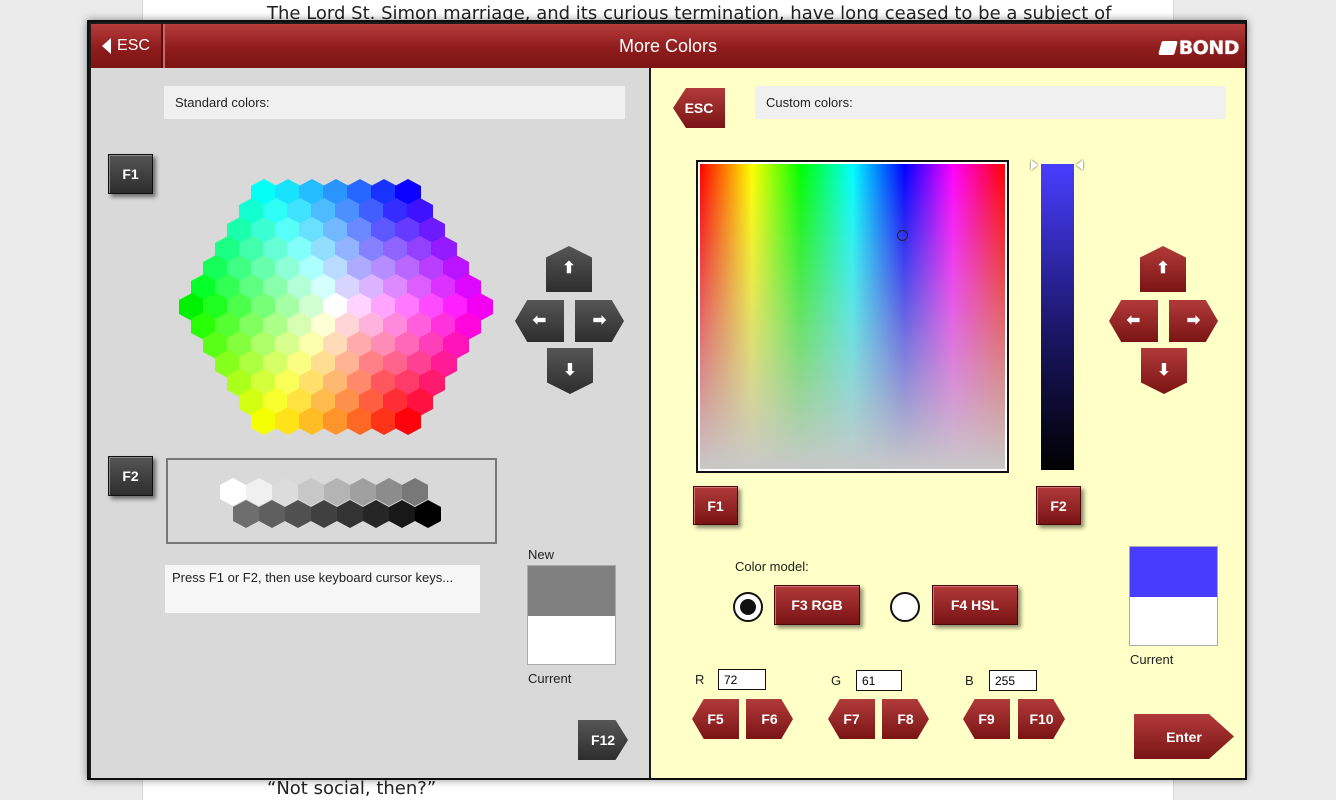  Describe the element at coordinates (969, 680) in the screenshot. I see `b-label: B` at that location.